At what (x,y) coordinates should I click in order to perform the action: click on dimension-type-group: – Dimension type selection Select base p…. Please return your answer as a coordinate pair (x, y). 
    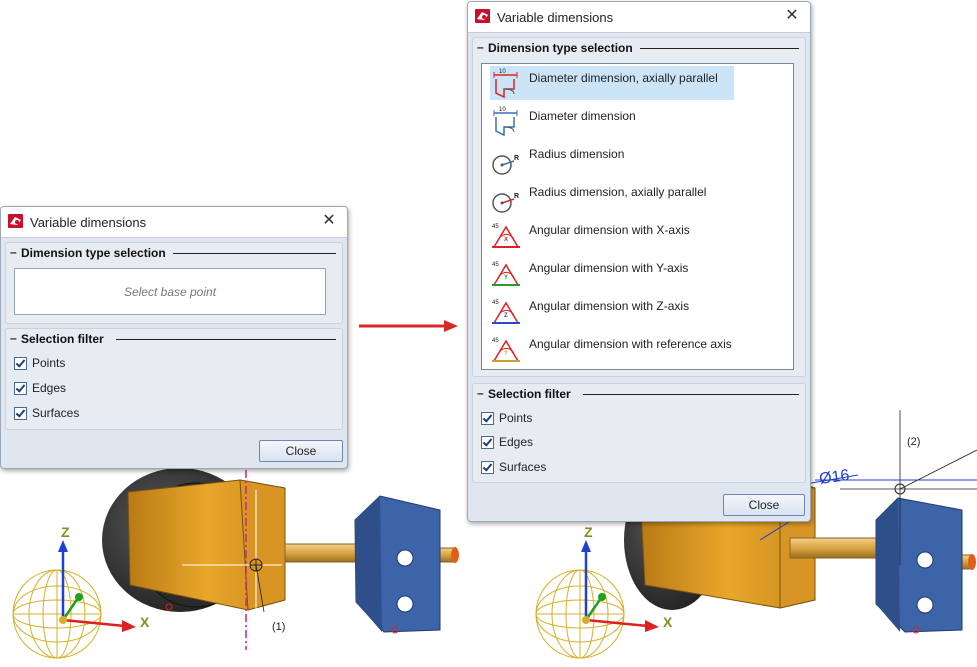
    Looking at the image, I should click on (174, 283).